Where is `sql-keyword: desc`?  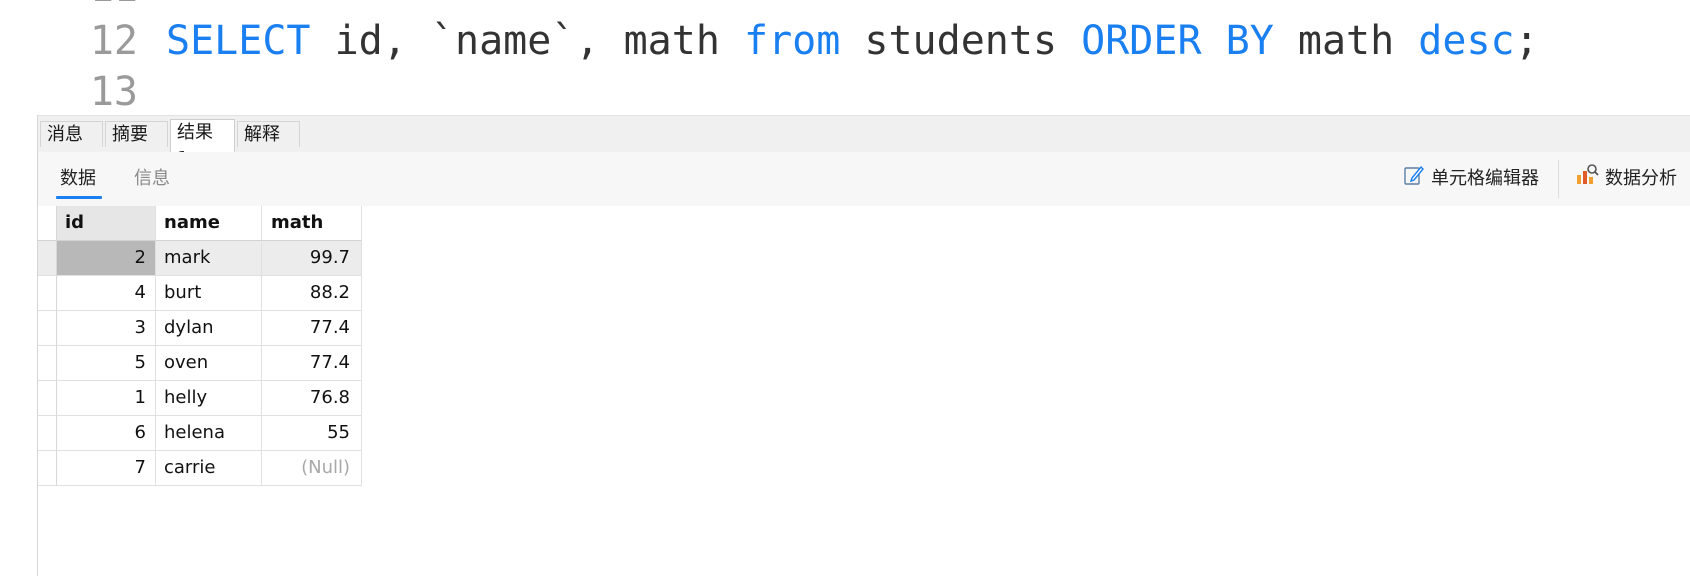
sql-keyword: desc is located at coordinates (1466, 41).